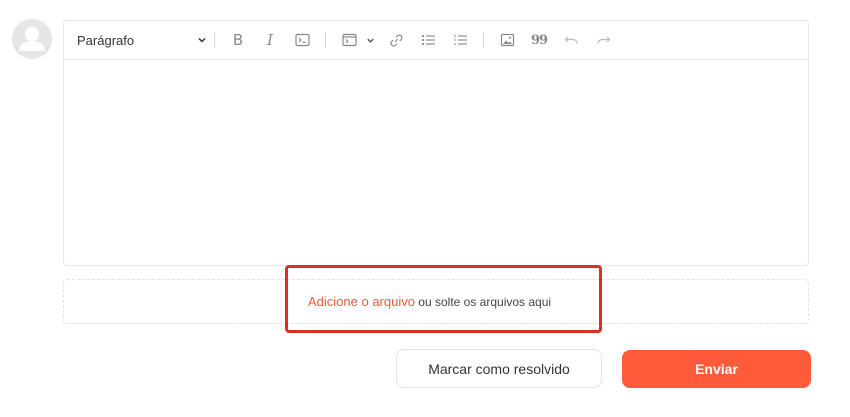 This screenshot has width=850, height=417. I want to click on link-icon, so click(396, 40).